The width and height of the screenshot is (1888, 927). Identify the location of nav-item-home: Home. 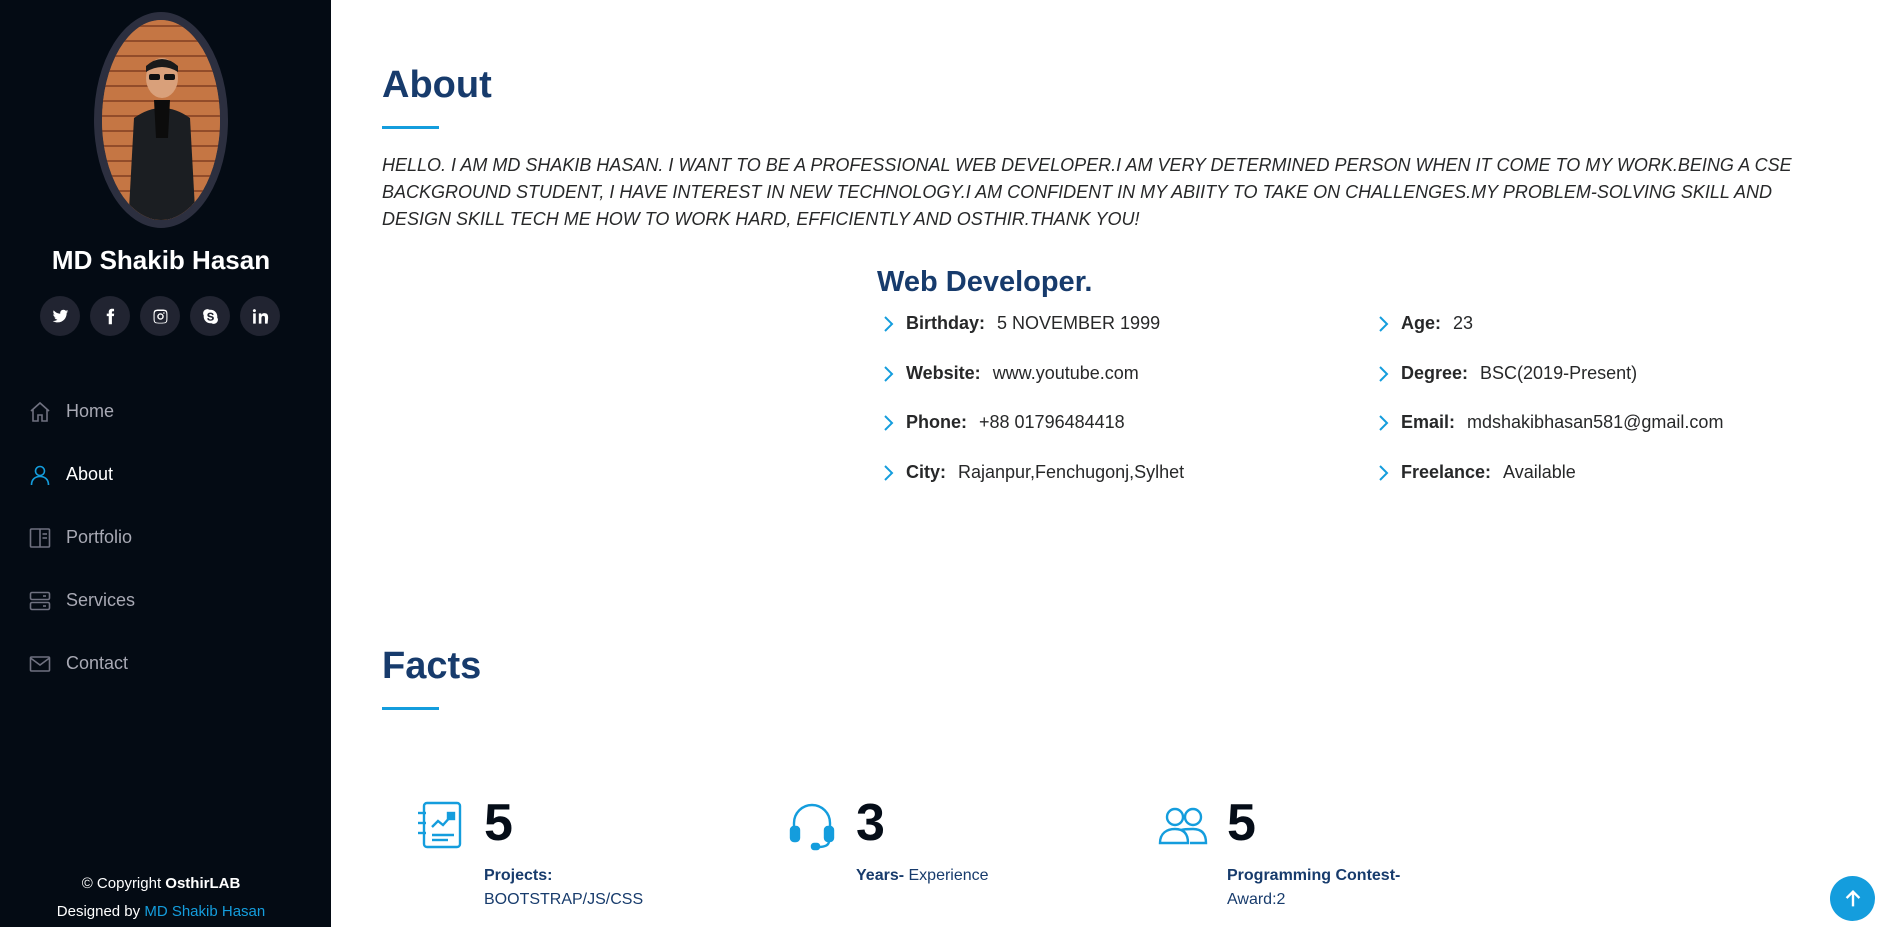
(81, 411).